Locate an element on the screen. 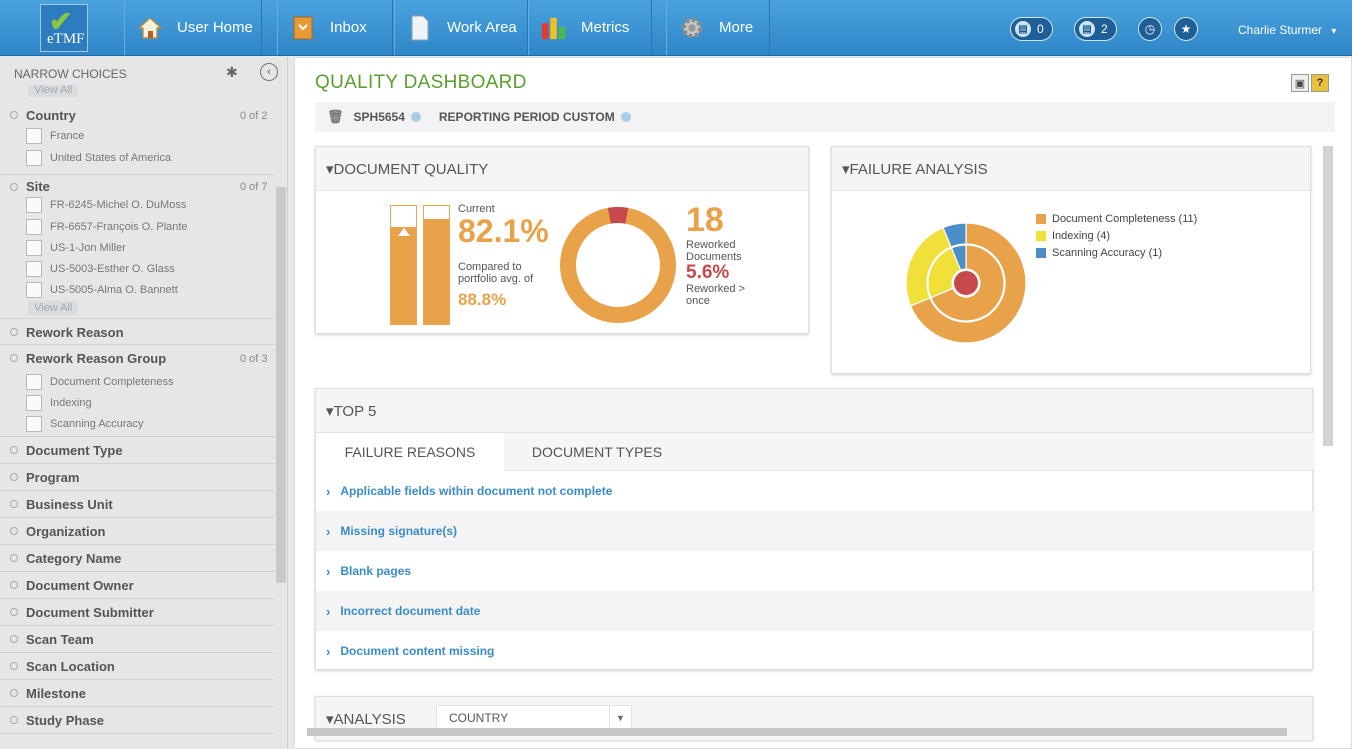 The width and height of the screenshot is (1352, 749). nav-label: User Home is located at coordinates (215, 27).